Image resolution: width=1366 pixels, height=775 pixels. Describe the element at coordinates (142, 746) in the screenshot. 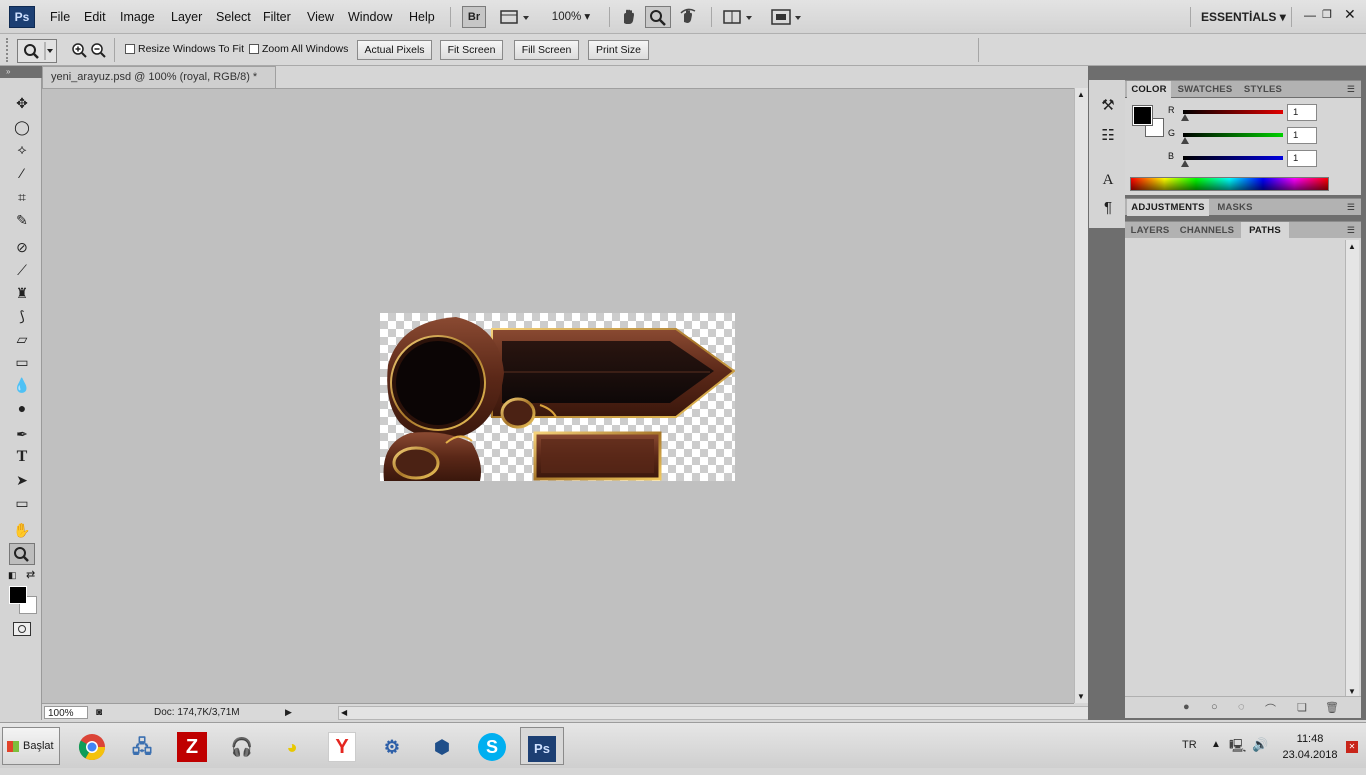

I see `taskbar-network: 🖧` at that location.